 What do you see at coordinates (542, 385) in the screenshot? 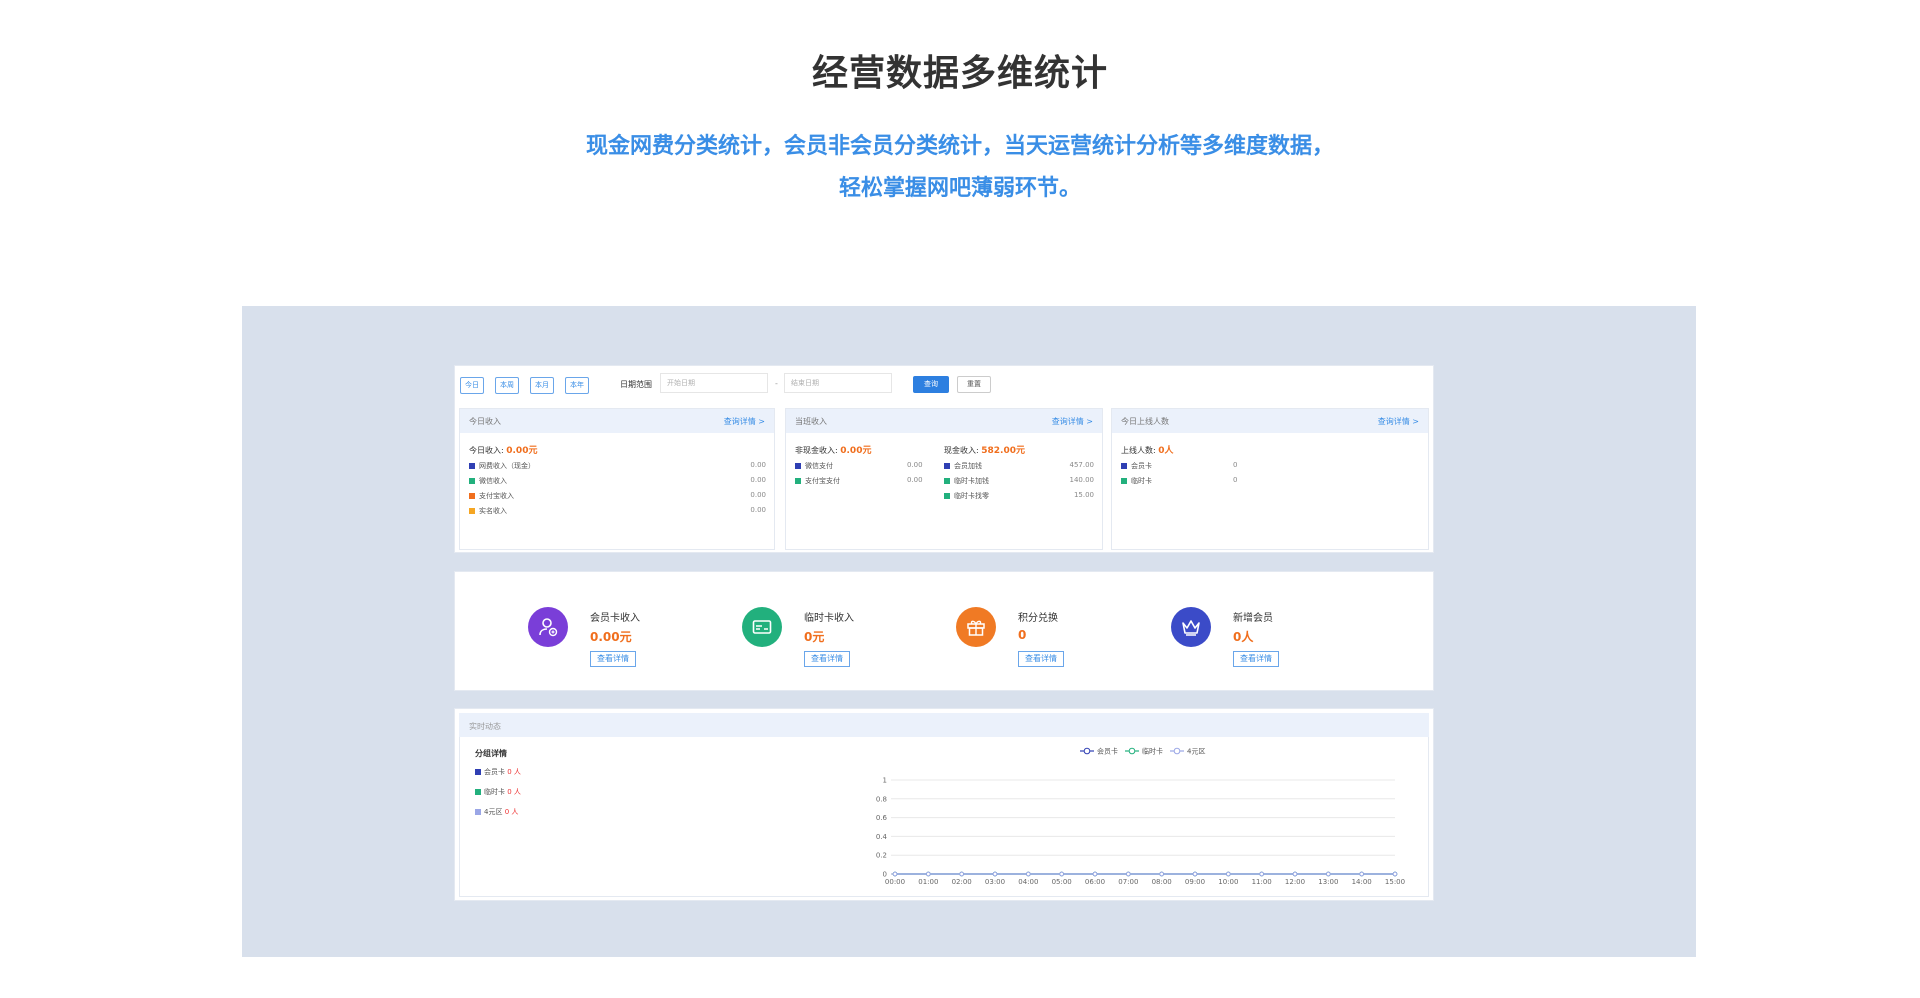
I see `quick-month-button: 本月` at bounding box center [542, 385].